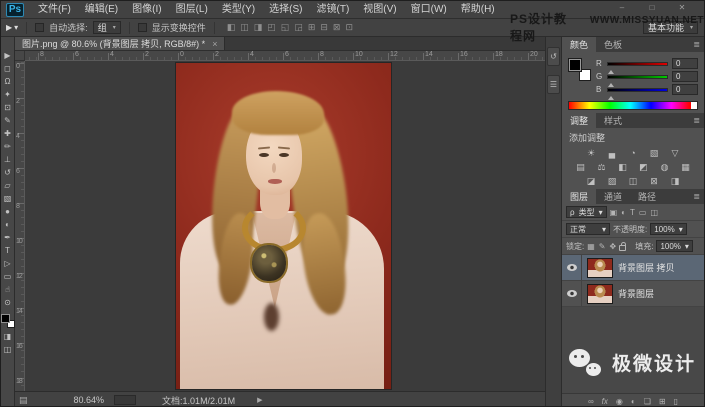 The image size is (705, 407). I want to click on color-spectrum-bar, so click(633, 105).